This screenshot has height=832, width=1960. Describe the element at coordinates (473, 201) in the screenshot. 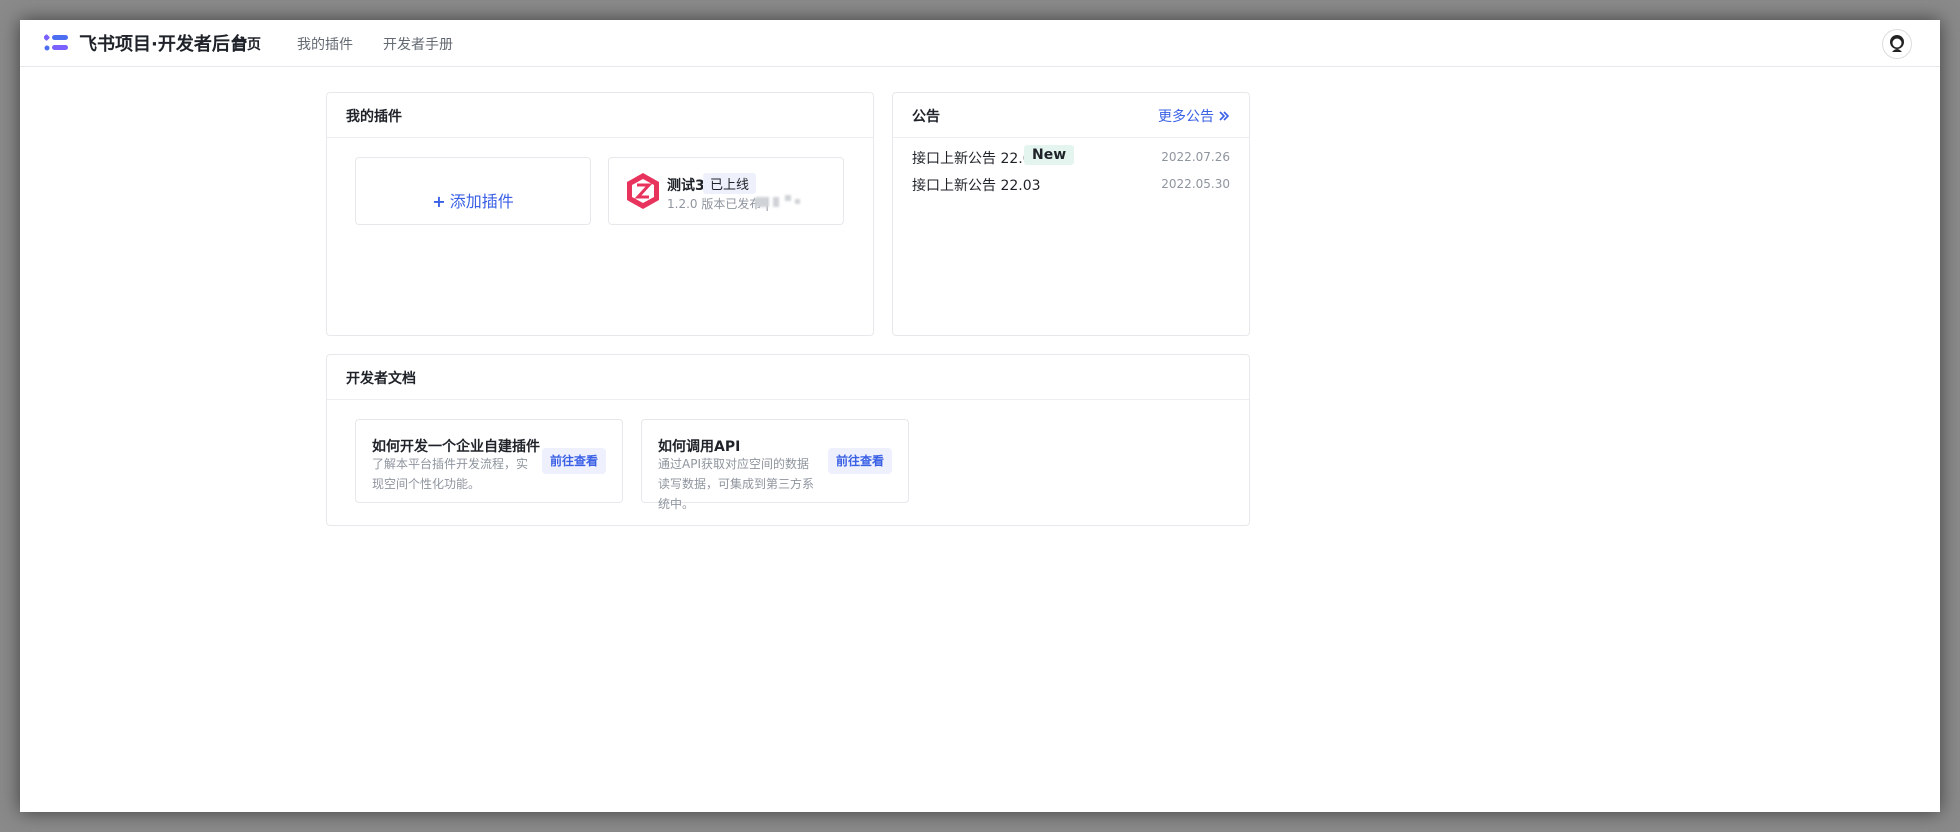

I see `add-plugin-label: + 添加插件` at that location.